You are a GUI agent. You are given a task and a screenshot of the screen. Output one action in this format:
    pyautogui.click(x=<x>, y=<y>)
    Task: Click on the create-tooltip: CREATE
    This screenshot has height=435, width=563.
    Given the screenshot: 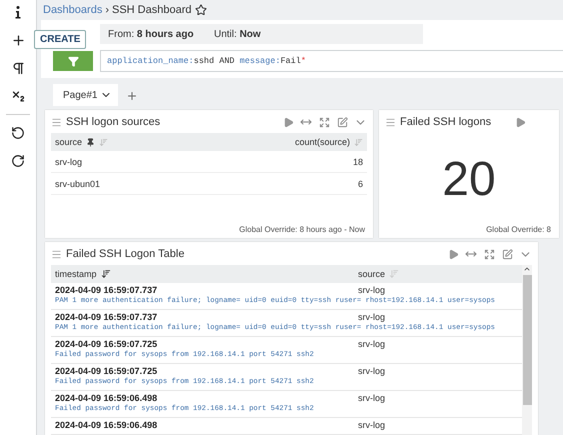 What is the action you would take?
    pyautogui.click(x=60, y=39)
    